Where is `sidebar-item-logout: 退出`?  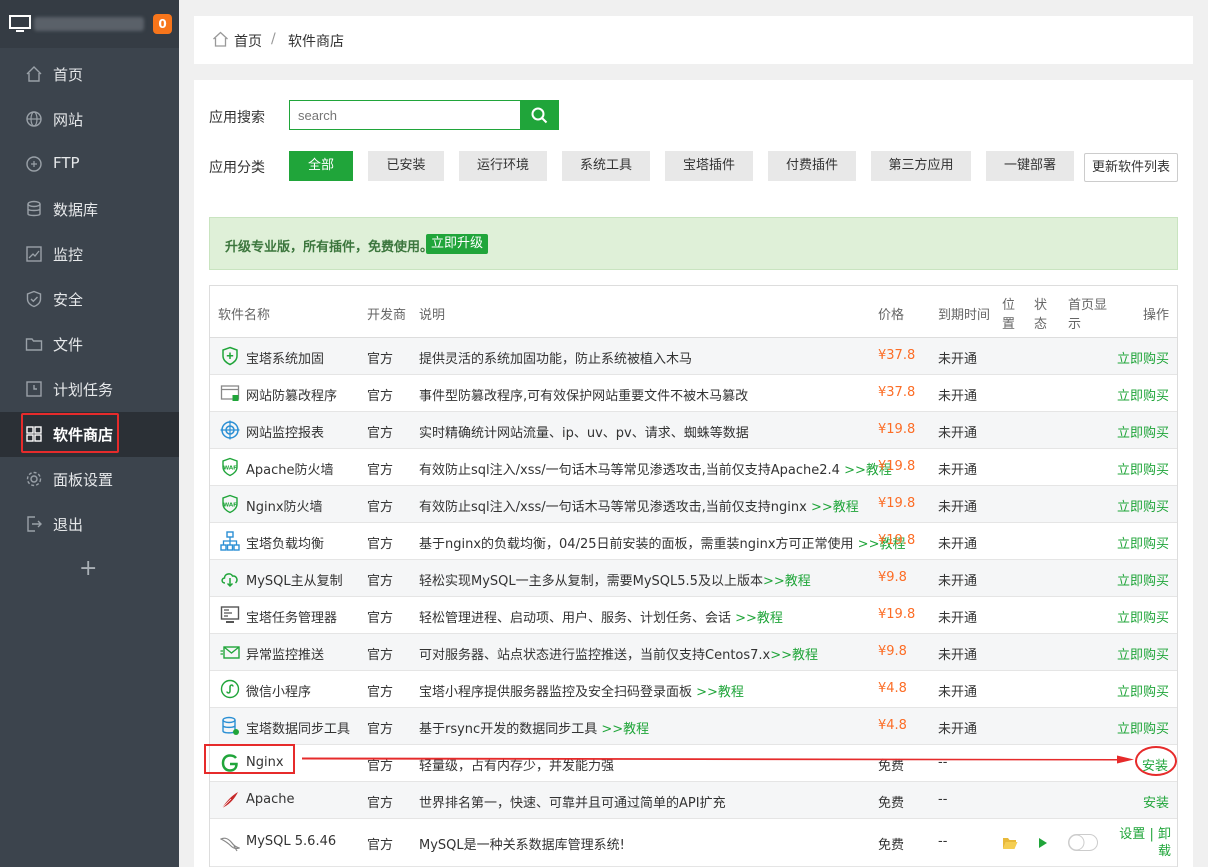
sidebar-item-logout: 退出 is located at coordinates (89, 524).